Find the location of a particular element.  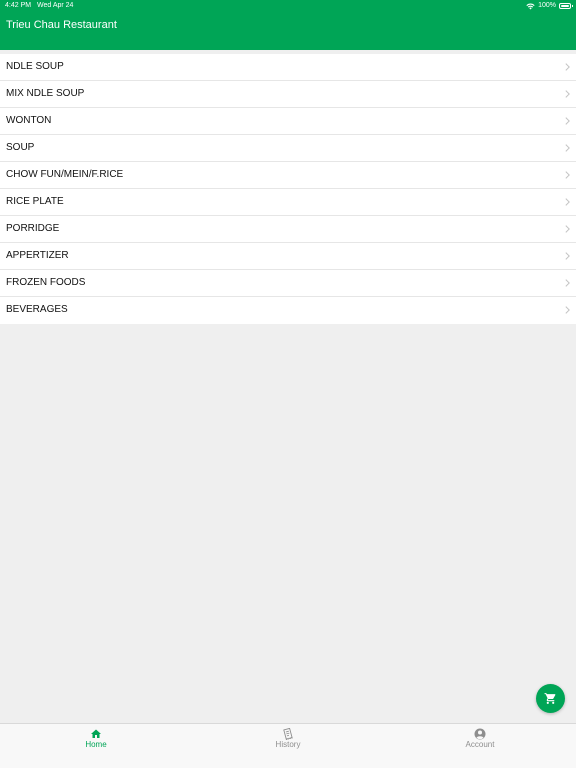

category-label: MIX NDLE SOUP is located at coordinates (45, 93).